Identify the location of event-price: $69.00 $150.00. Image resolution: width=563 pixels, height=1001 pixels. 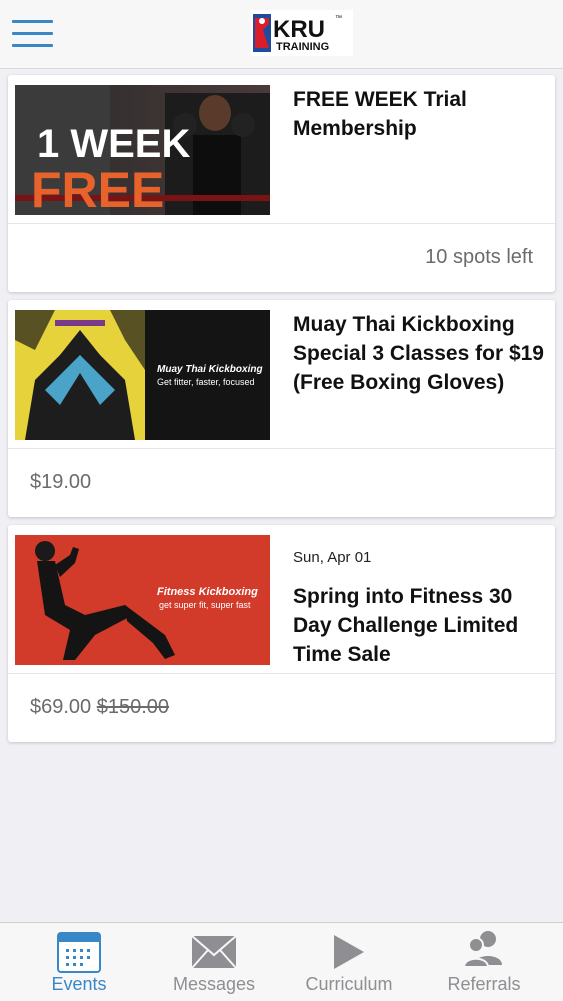
(99, 707).